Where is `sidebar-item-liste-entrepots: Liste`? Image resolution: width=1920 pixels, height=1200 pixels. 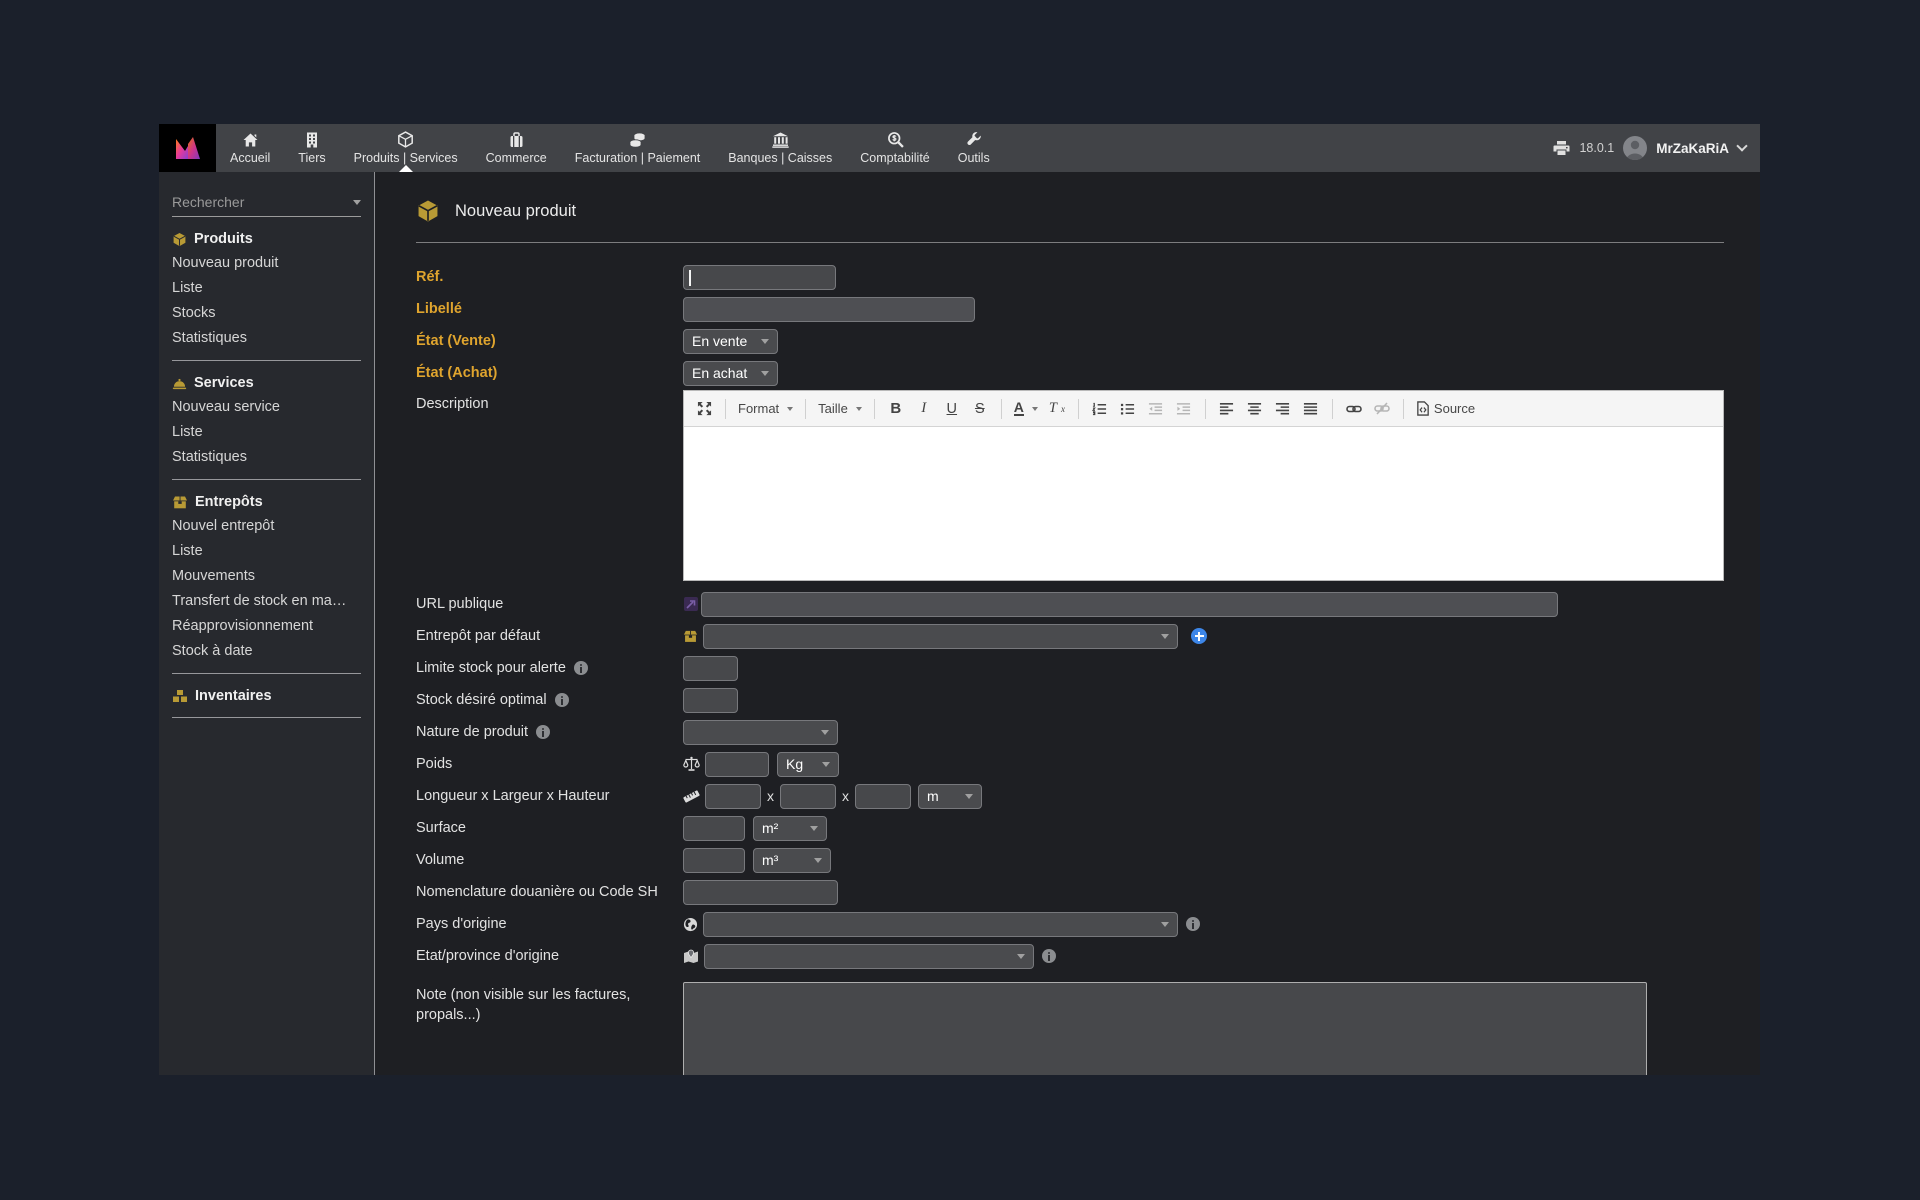 sidebar-item-liste-entrepots: Liste is located at coordinates (266, 551).